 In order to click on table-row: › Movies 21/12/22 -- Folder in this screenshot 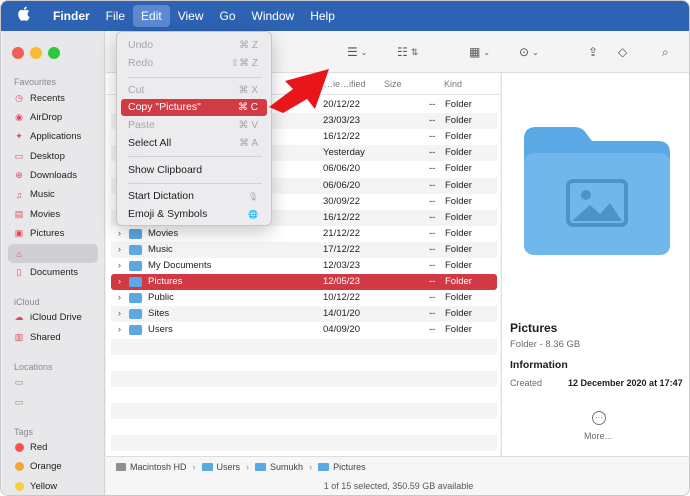, I will do `click(304, 234)`.